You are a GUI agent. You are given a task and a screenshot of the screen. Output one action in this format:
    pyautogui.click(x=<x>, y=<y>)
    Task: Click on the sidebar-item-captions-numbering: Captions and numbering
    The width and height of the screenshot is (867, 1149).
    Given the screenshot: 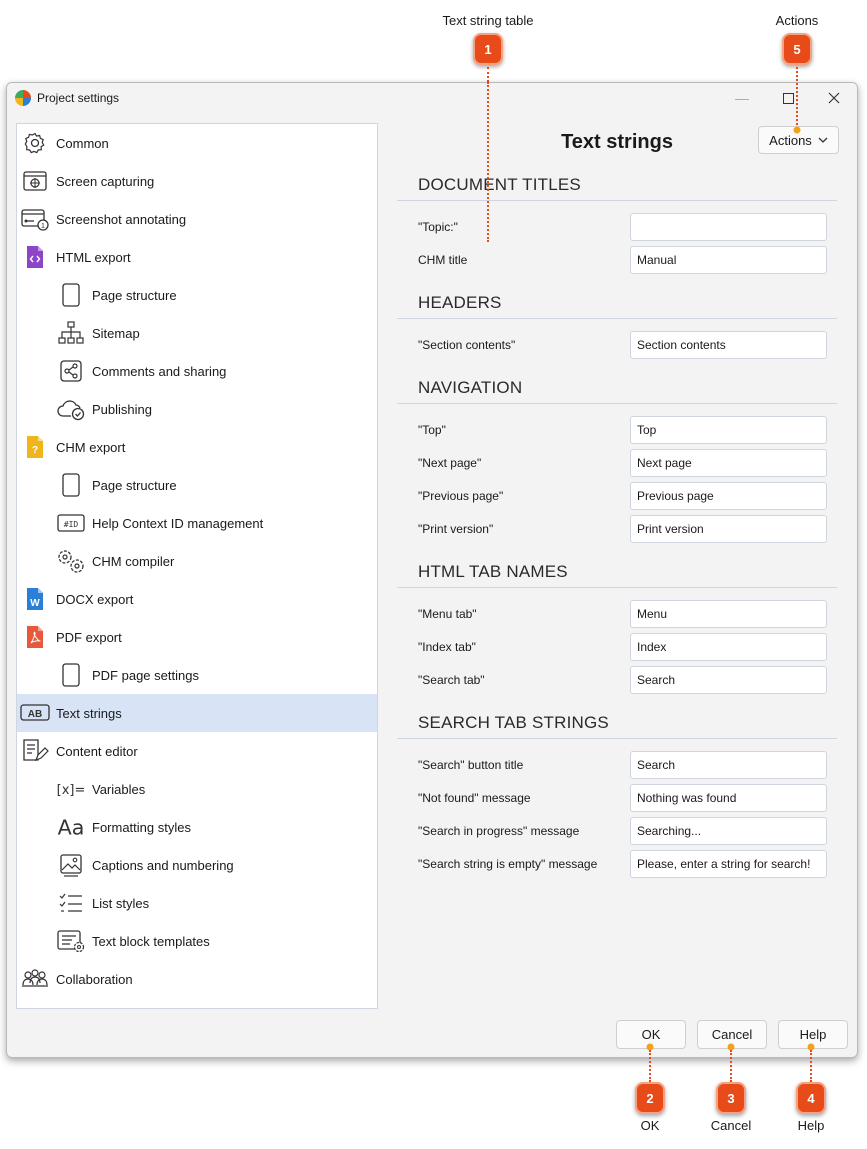 What is the action you would take?
    pyautogui.click(x=197, y=865)
    